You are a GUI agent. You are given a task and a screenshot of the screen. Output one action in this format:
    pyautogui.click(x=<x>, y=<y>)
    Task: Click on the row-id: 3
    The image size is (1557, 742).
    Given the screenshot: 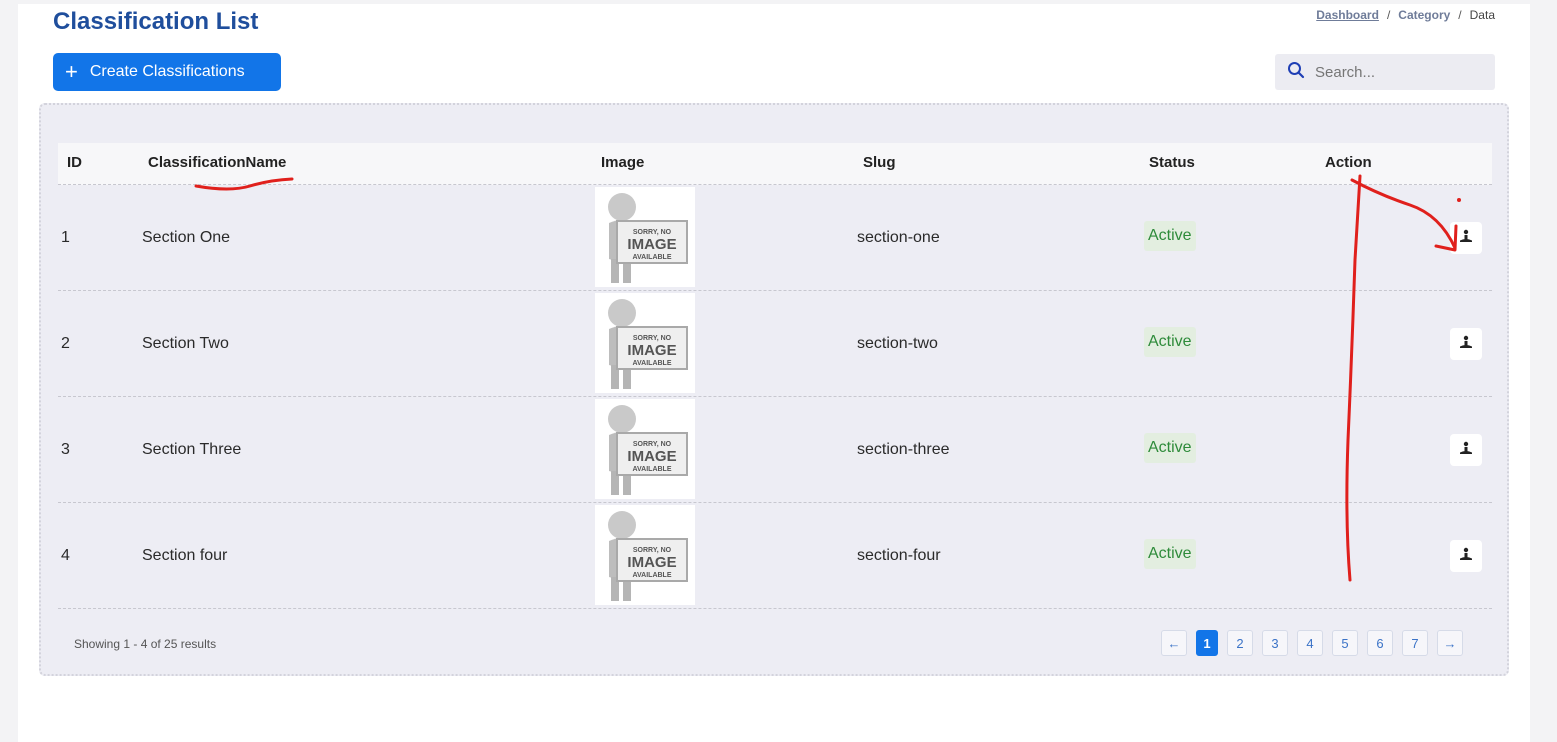 What is the action you would take?
    pyautogui.click(x=65, y=449)
    